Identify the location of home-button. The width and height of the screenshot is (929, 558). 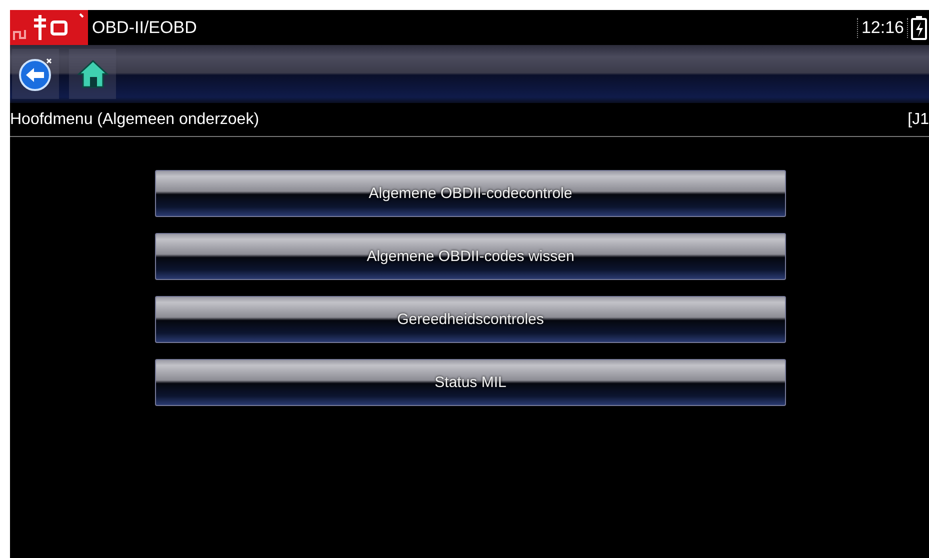
(92, 74).